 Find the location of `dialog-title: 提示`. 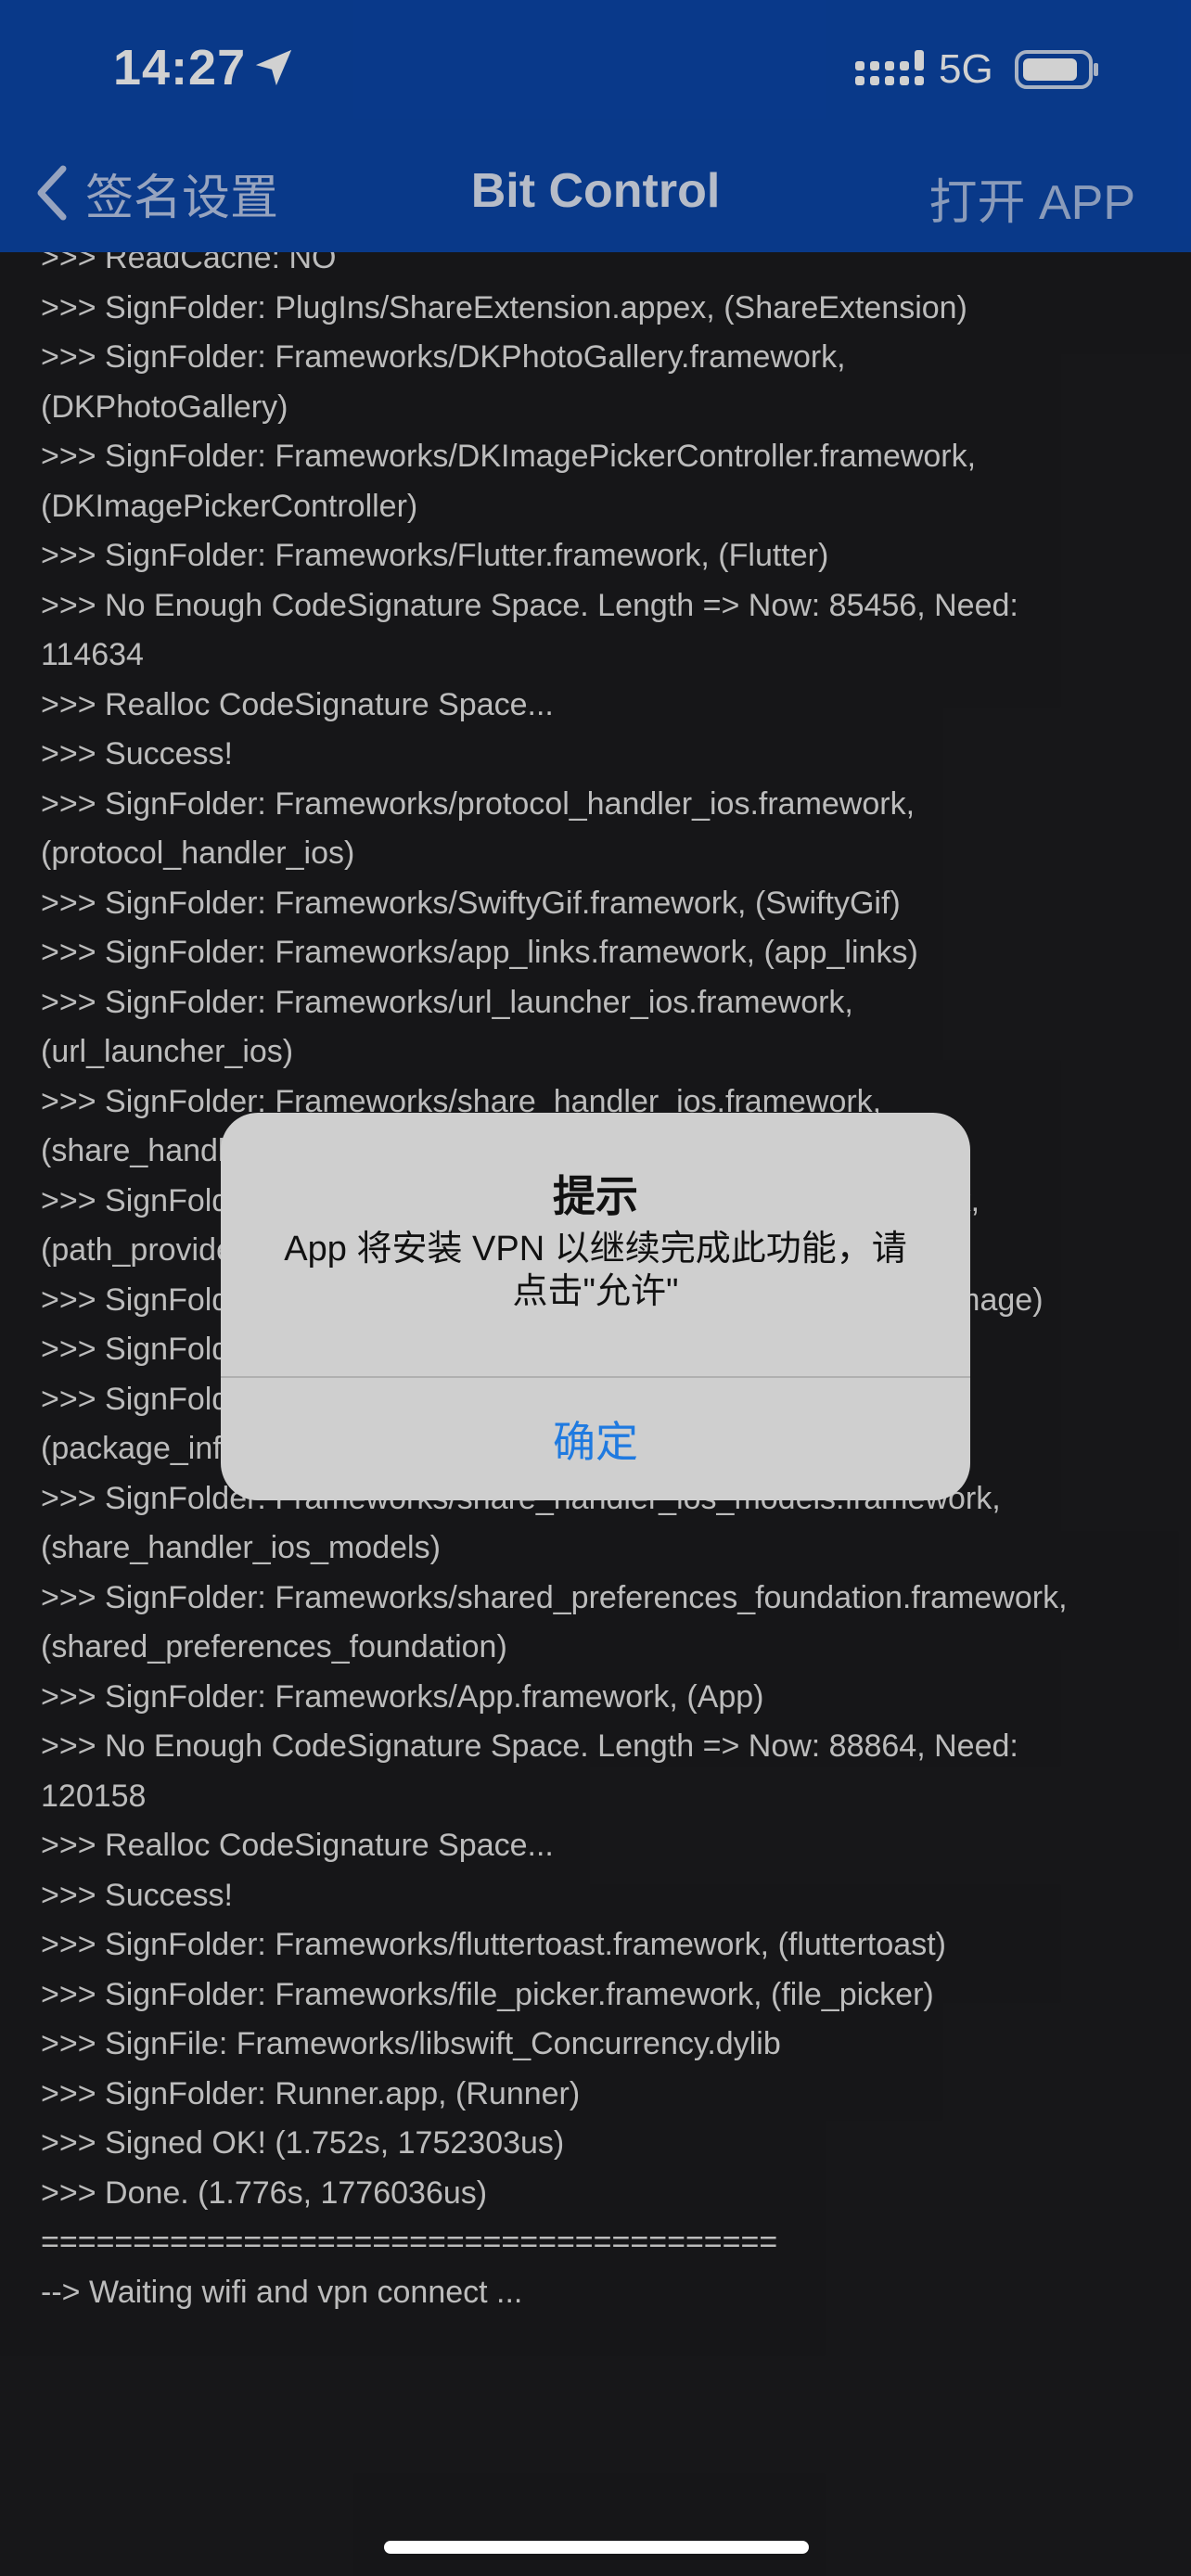

dialog-title: 提示 is located at coordinates (595, 1196).